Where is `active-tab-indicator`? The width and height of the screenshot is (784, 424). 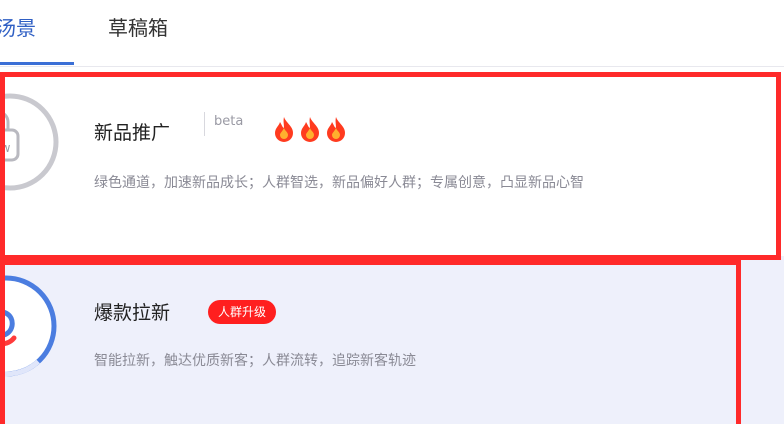 active-tab-indicator is located at coordinates (37, 63).